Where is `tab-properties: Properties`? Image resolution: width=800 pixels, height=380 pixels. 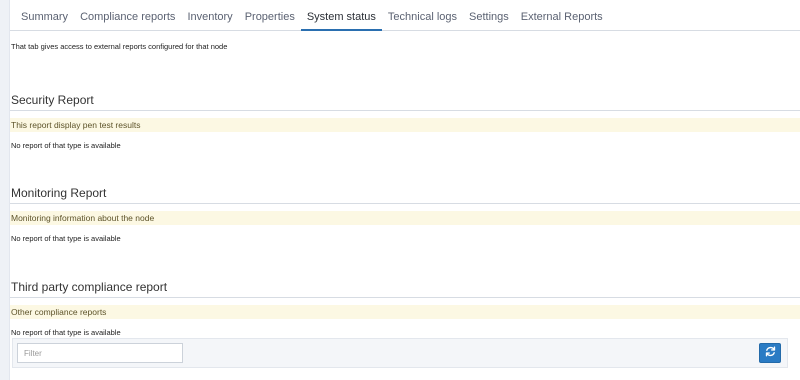 tab-properties: Properties is located at coordinates (270, 15).